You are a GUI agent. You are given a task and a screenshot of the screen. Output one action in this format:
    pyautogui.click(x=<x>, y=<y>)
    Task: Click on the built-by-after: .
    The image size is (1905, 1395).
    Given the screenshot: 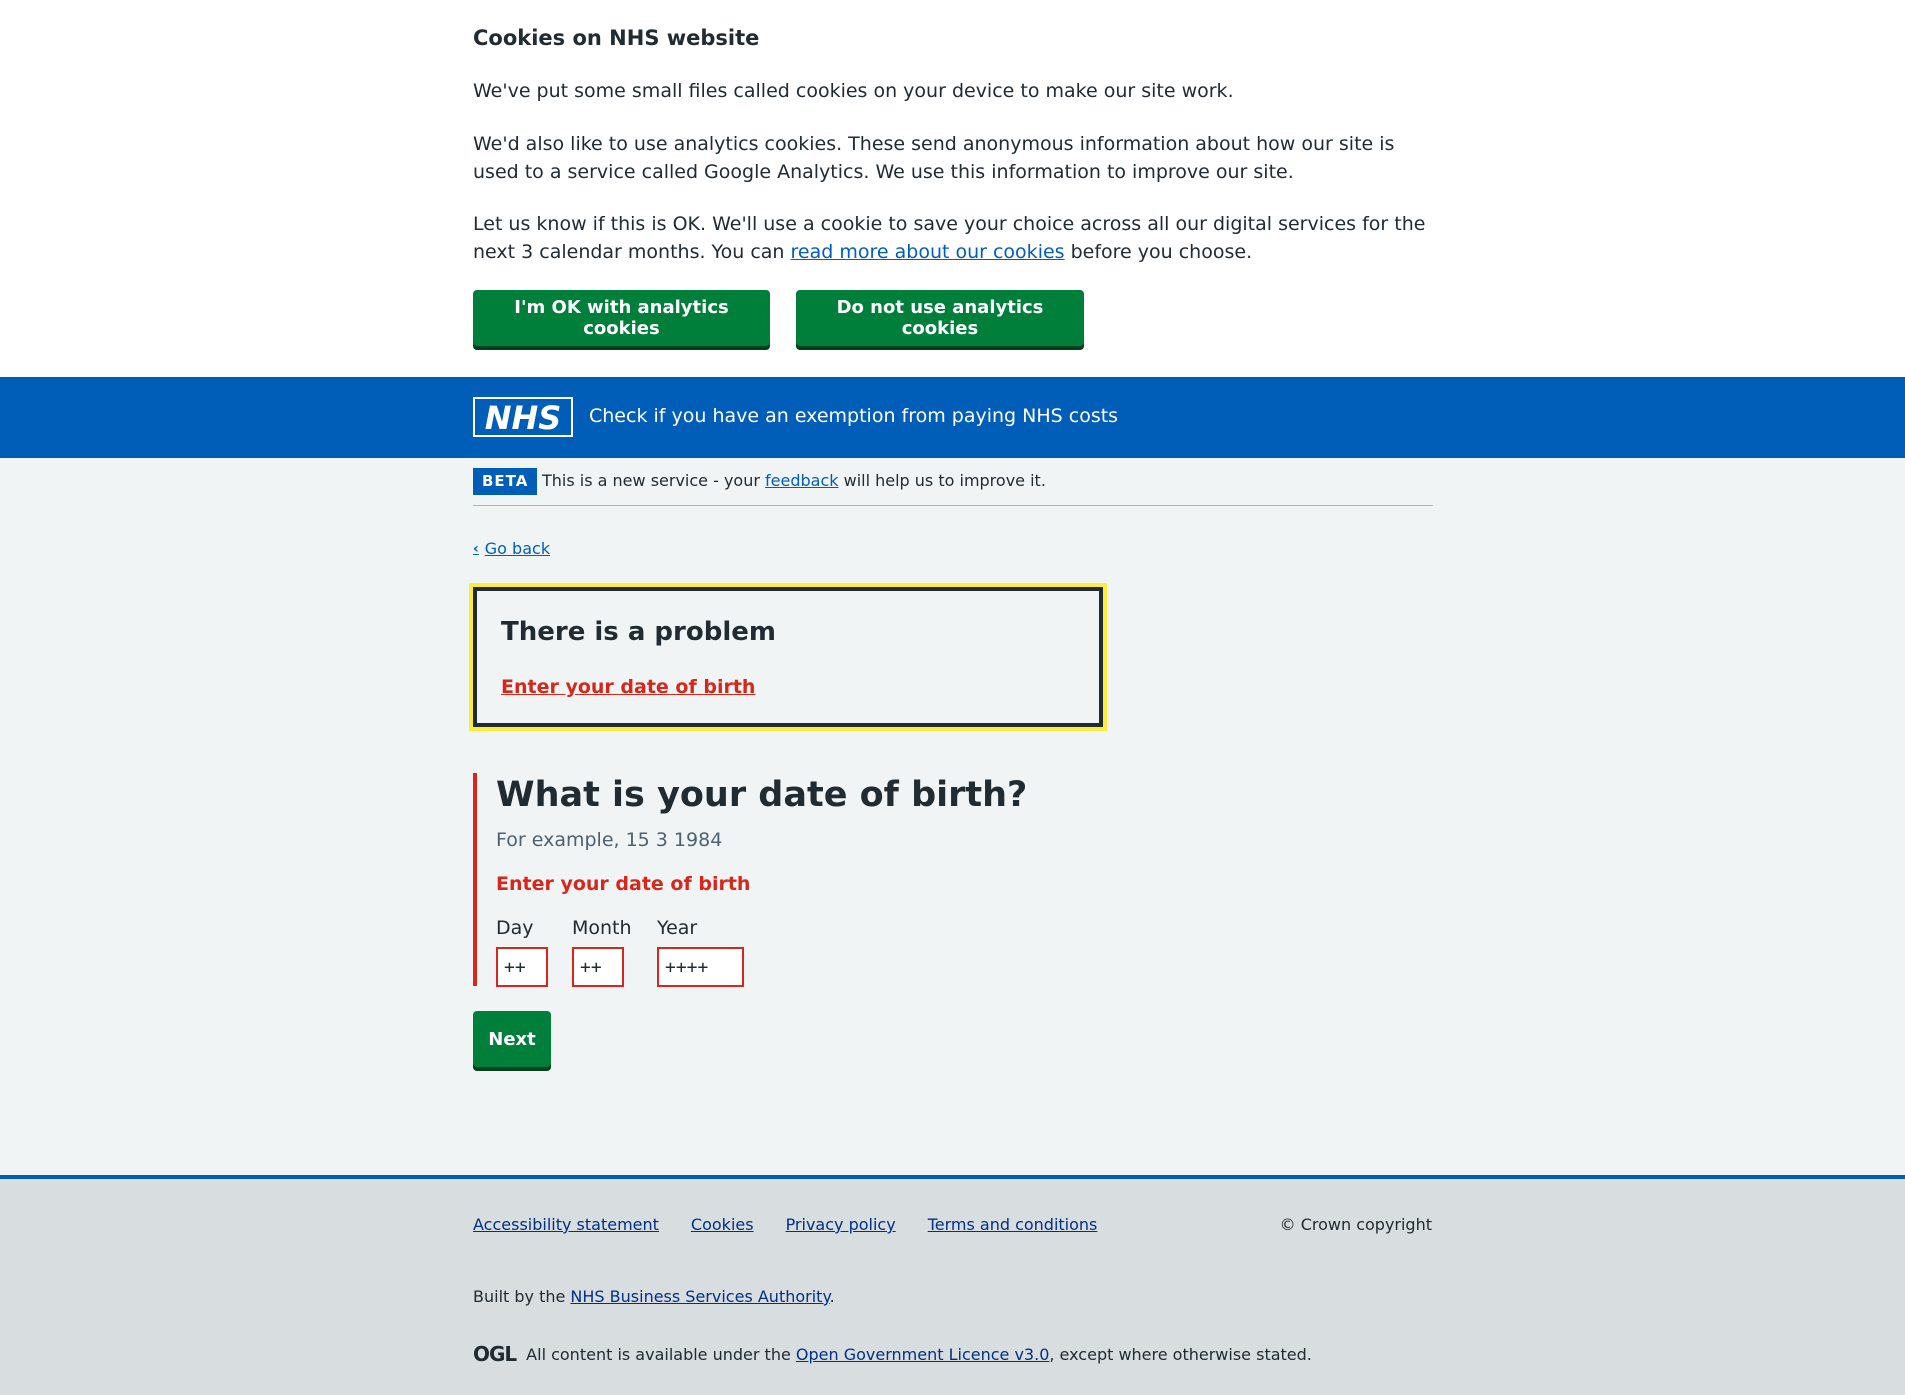 What is the action you would take?
    pyautogui.click(x=832, y=1296)
    